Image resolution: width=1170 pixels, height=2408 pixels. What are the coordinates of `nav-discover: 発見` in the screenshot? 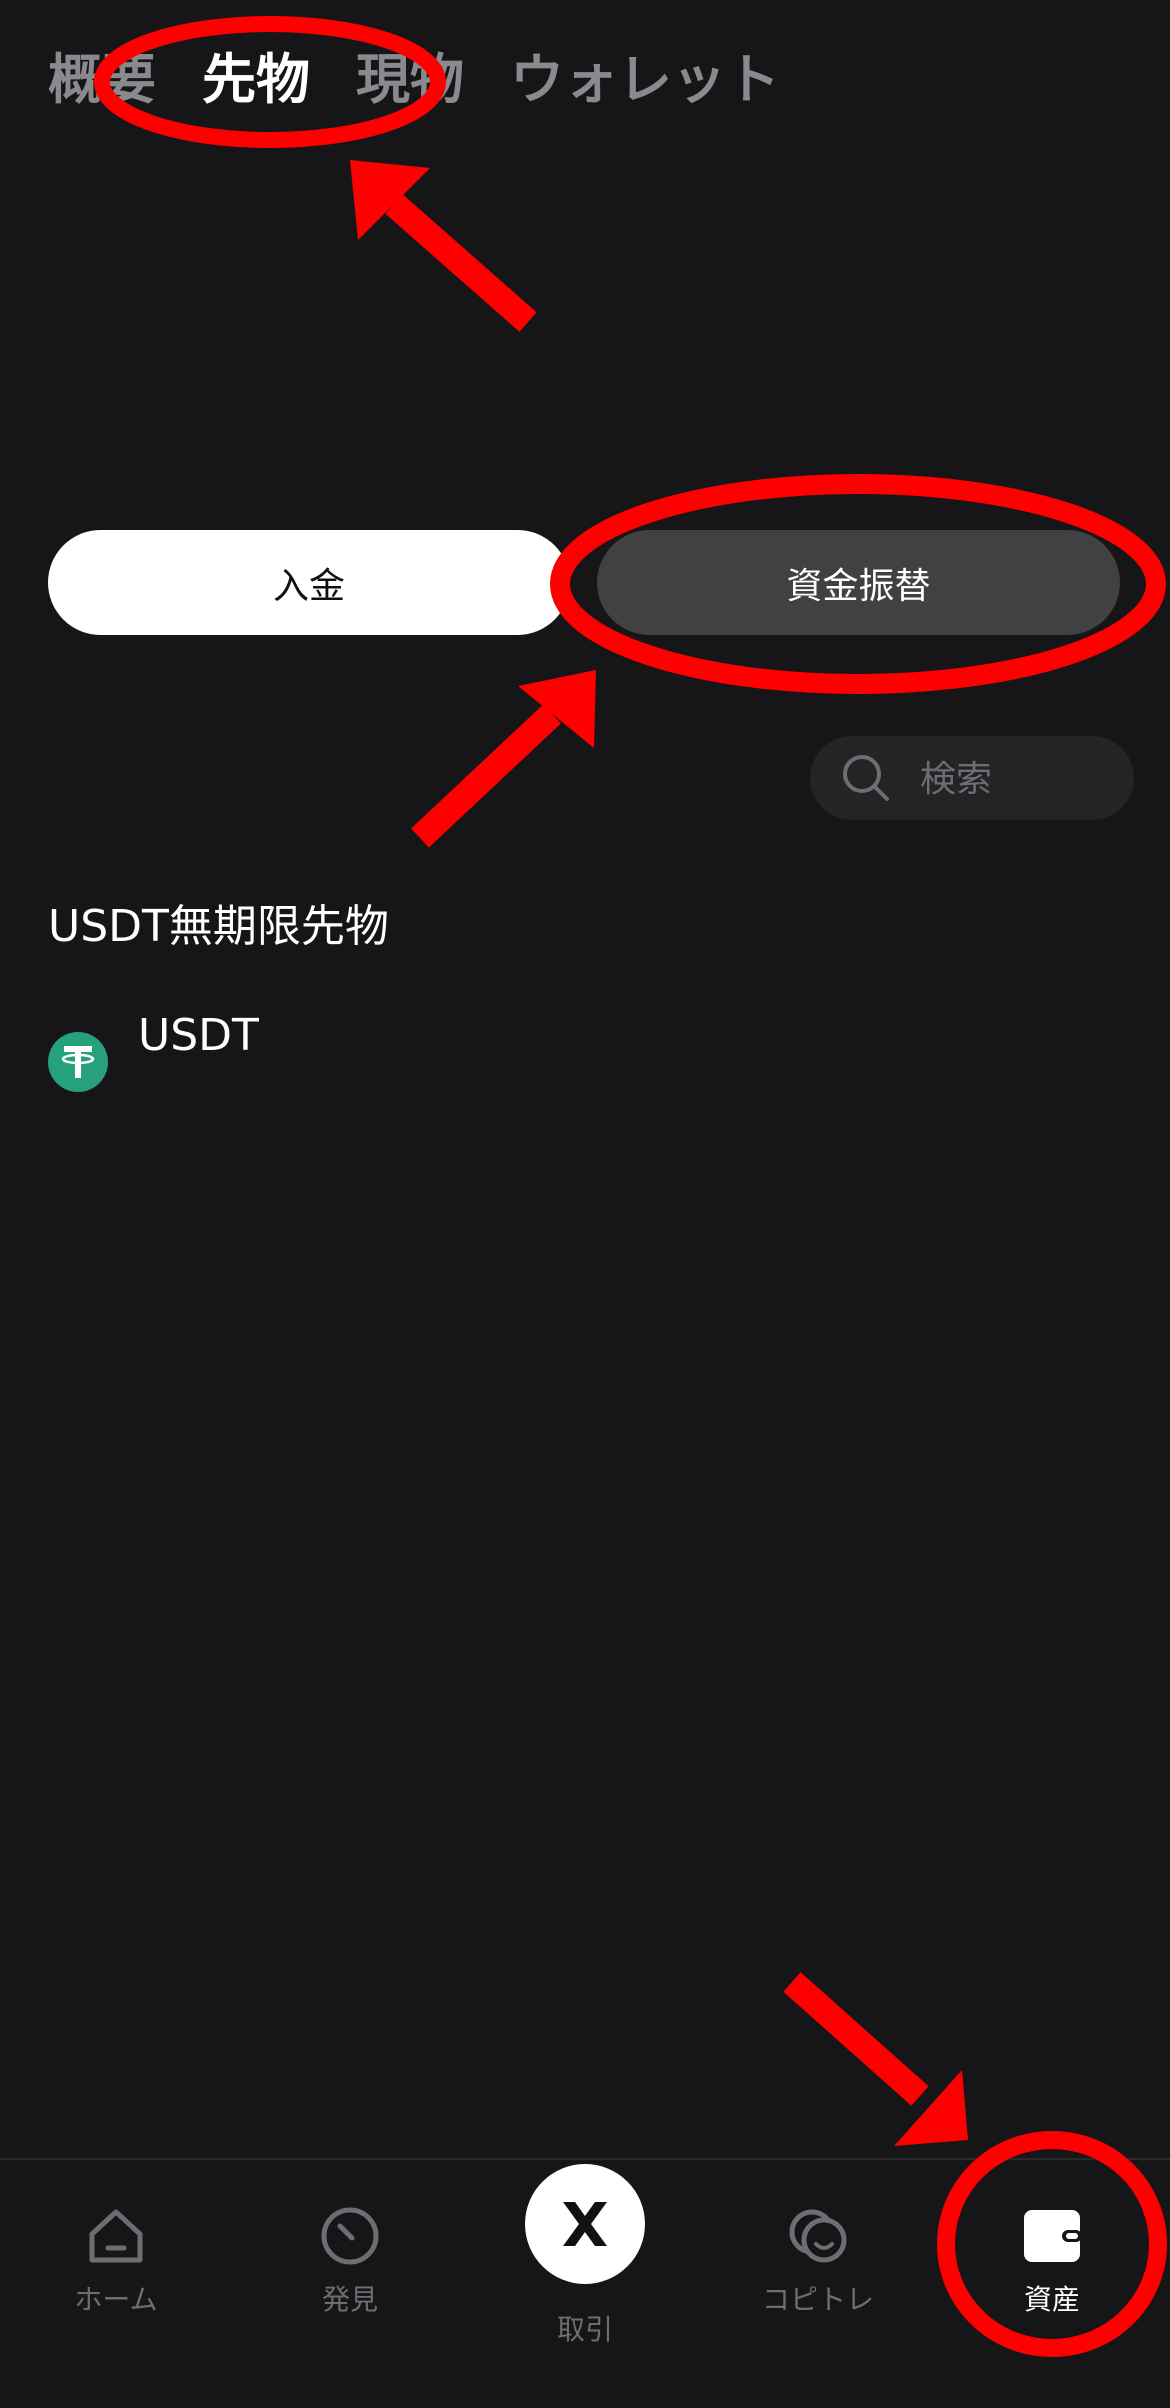 It's located at (350, 2265).